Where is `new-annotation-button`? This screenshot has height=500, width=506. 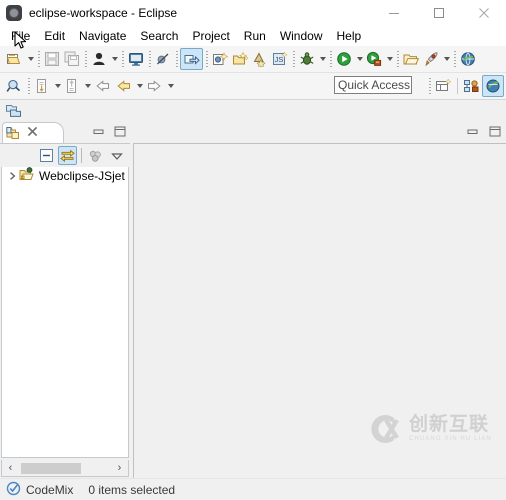
new-annotation-button is located at coordinates (260, 59).